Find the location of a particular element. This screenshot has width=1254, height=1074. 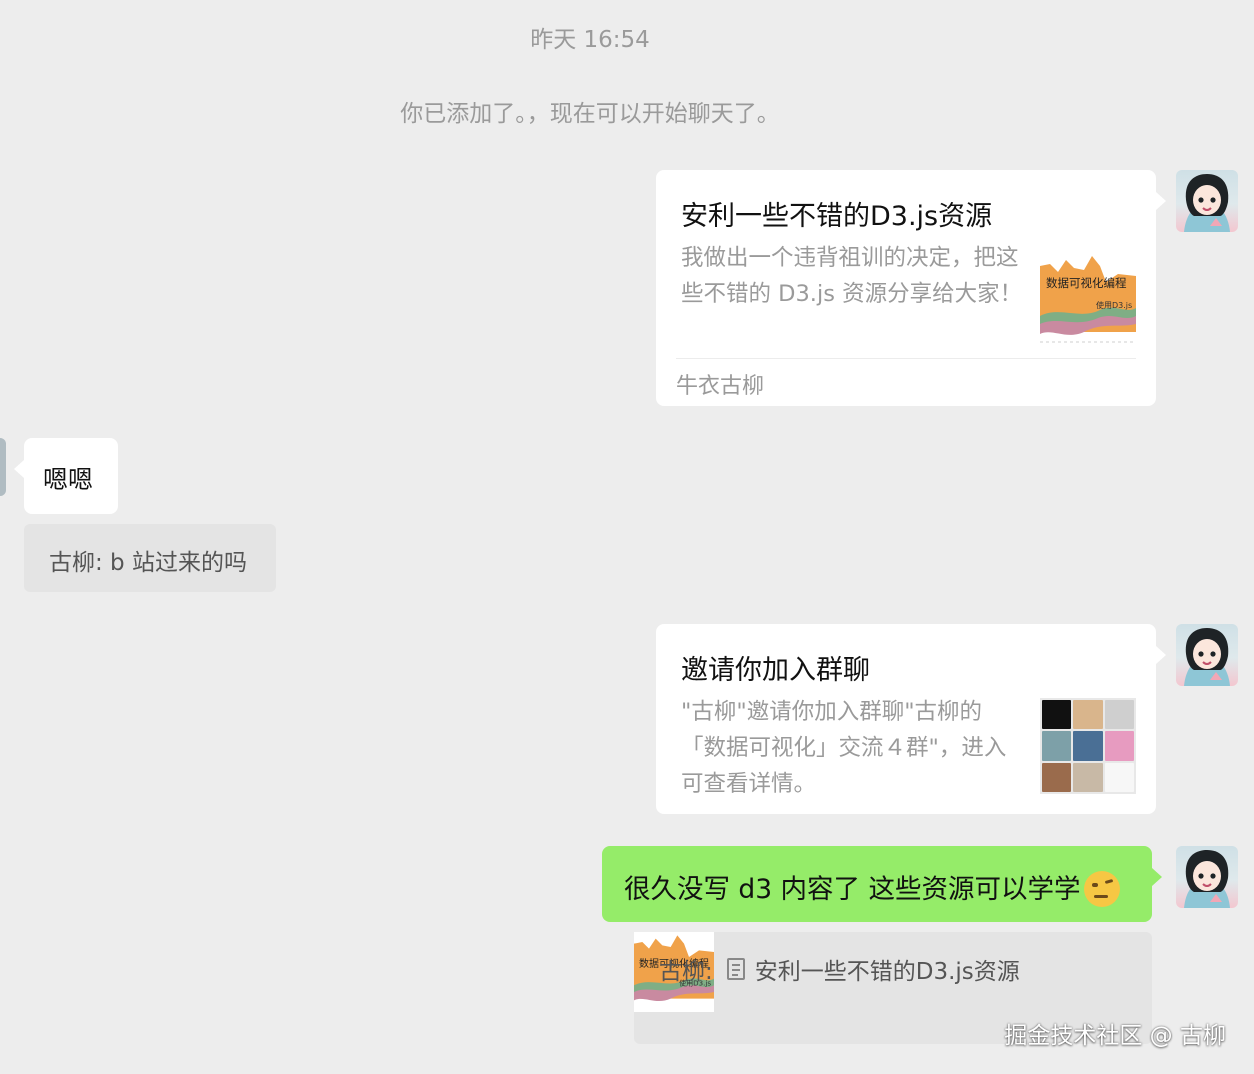

invite-card-description: "古柳"邀请你加入群聊"古柳的「数据可视化」交流４群"，进入可查看详情。 is located at coordinates (844, 748).